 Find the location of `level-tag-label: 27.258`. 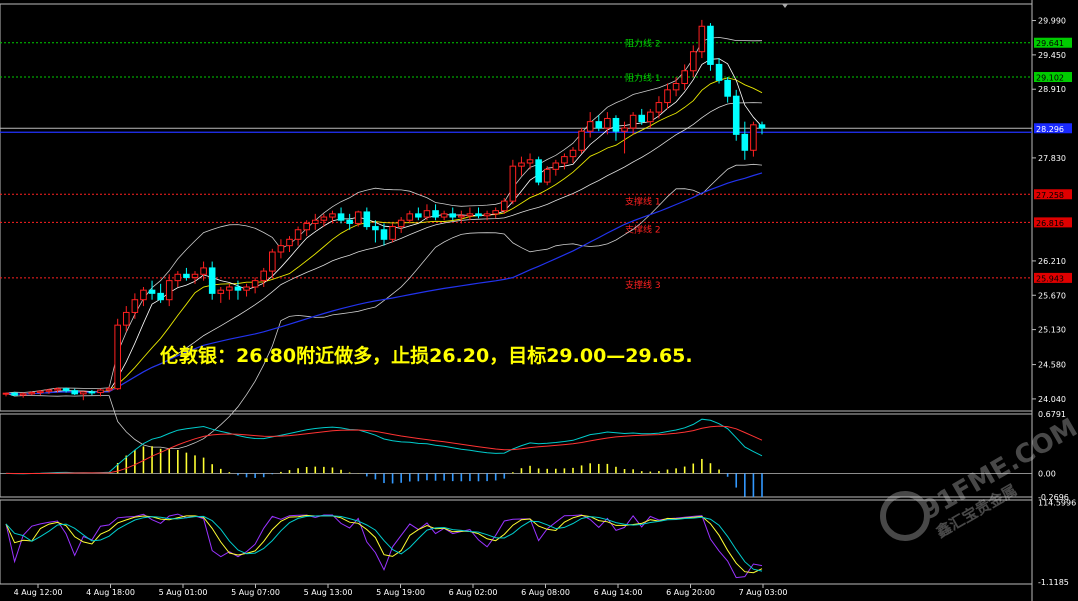

level-tag-label: 27.258 is located at coordinates (1050, 195).